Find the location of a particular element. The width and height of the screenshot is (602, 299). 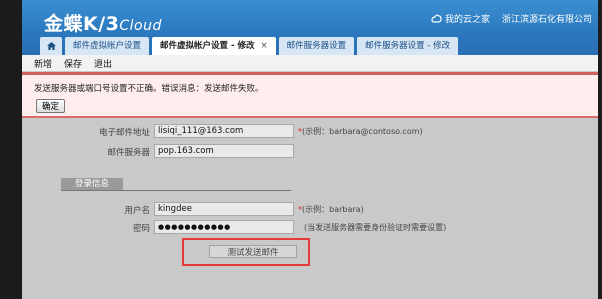

new-button: 新增 is located at coordinates (43, 63).